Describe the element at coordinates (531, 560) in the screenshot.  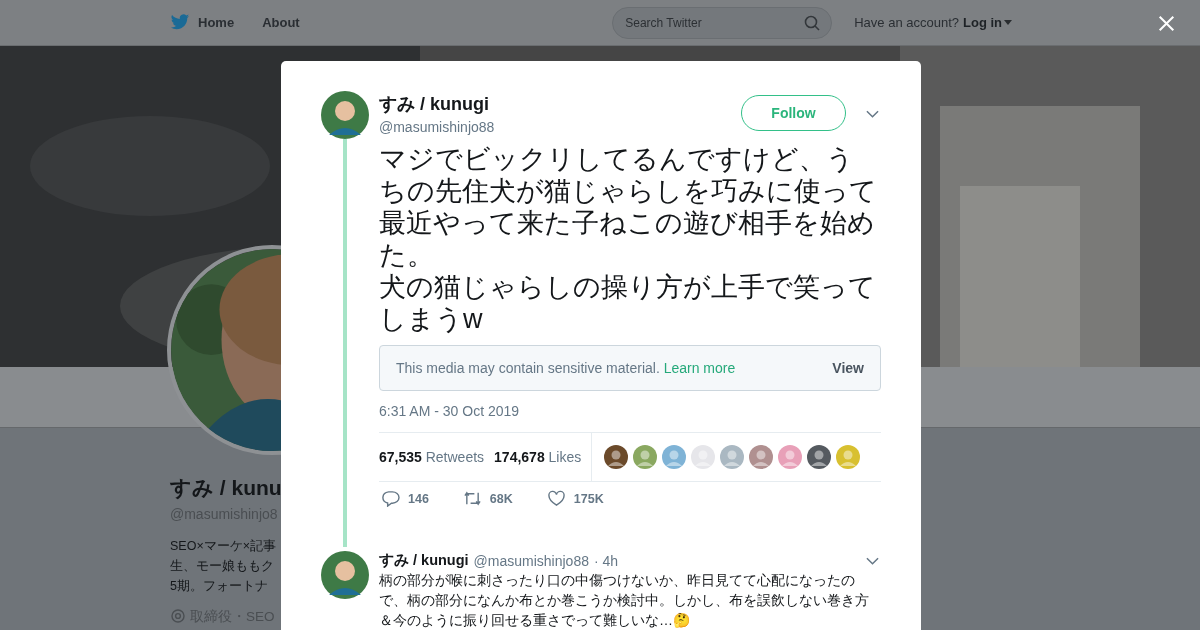
I see `reply-author-handle: @masumishinjo88` at that location.